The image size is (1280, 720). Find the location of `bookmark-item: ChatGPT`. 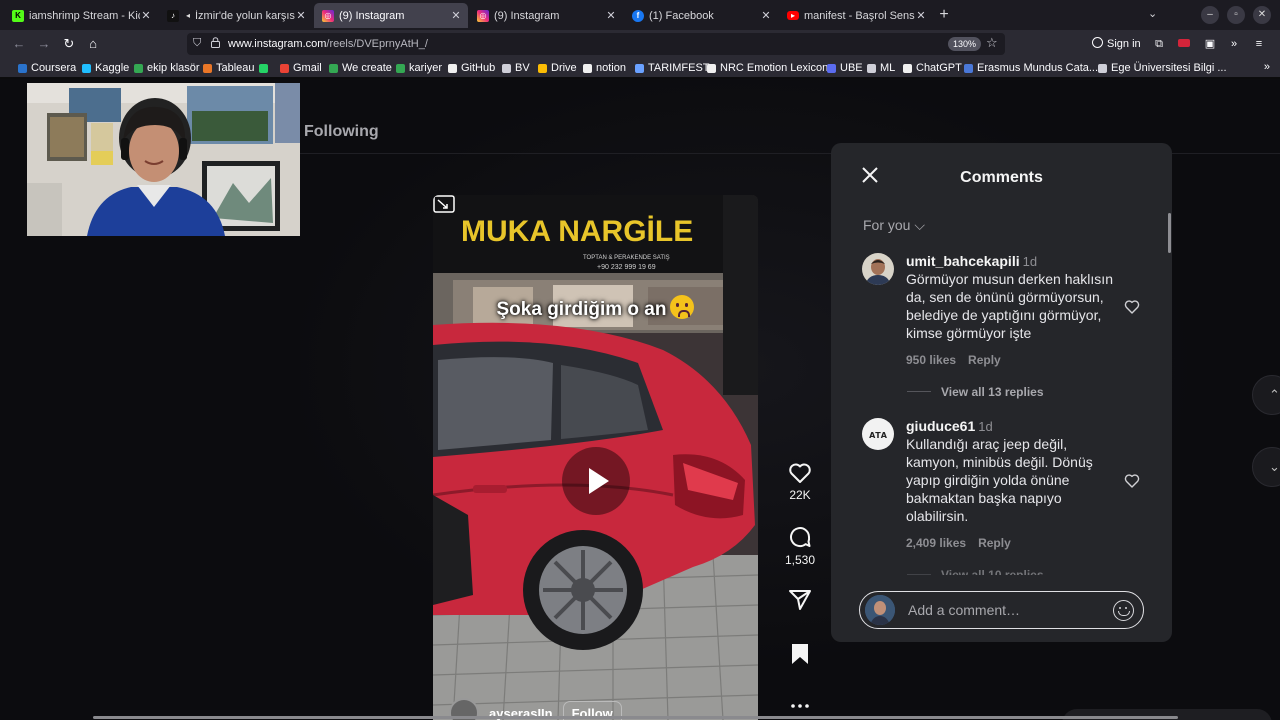

bookmark-item: ChatGPT is located at coordinates (932, 68).